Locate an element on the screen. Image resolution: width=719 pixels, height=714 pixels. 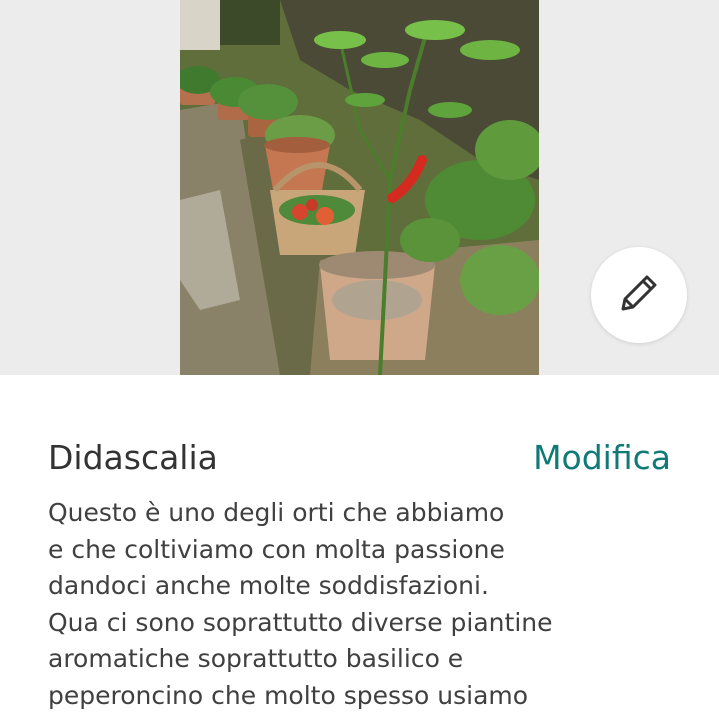
pencil-icon is located at coordinates (639, 295).